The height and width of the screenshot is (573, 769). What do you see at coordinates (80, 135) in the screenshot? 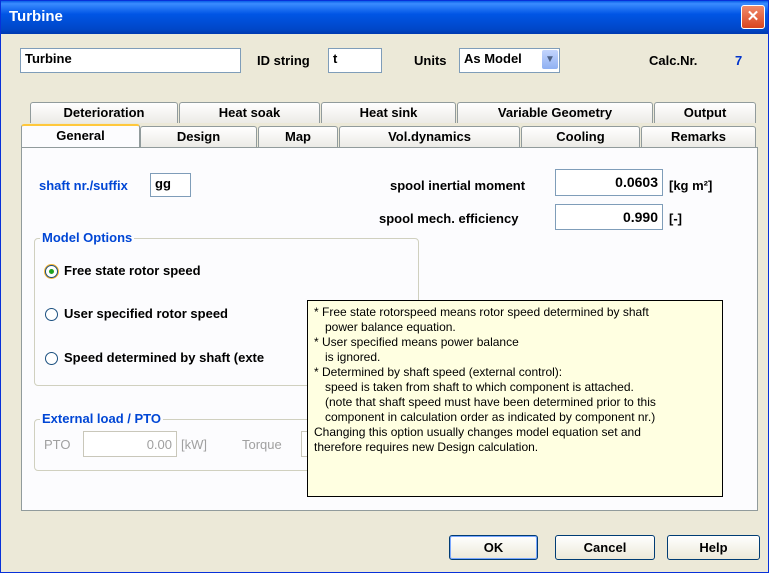
I see `tab-general: General` at bounding box center [80, 135].